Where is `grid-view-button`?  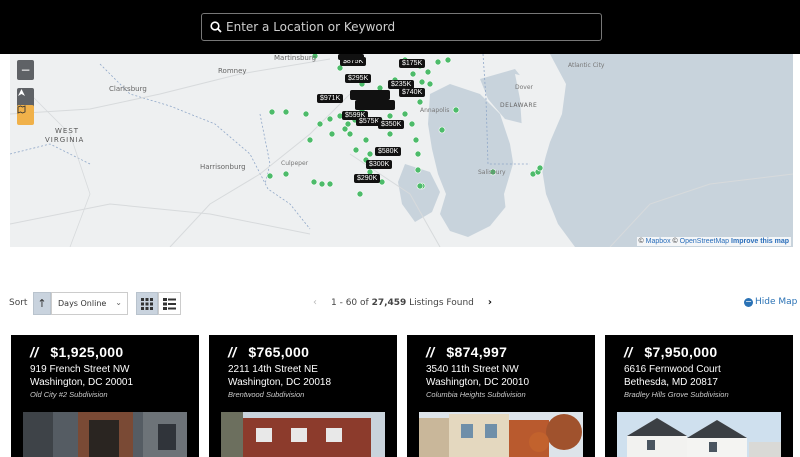
grid-view-button is located at coordinates (147, 303).